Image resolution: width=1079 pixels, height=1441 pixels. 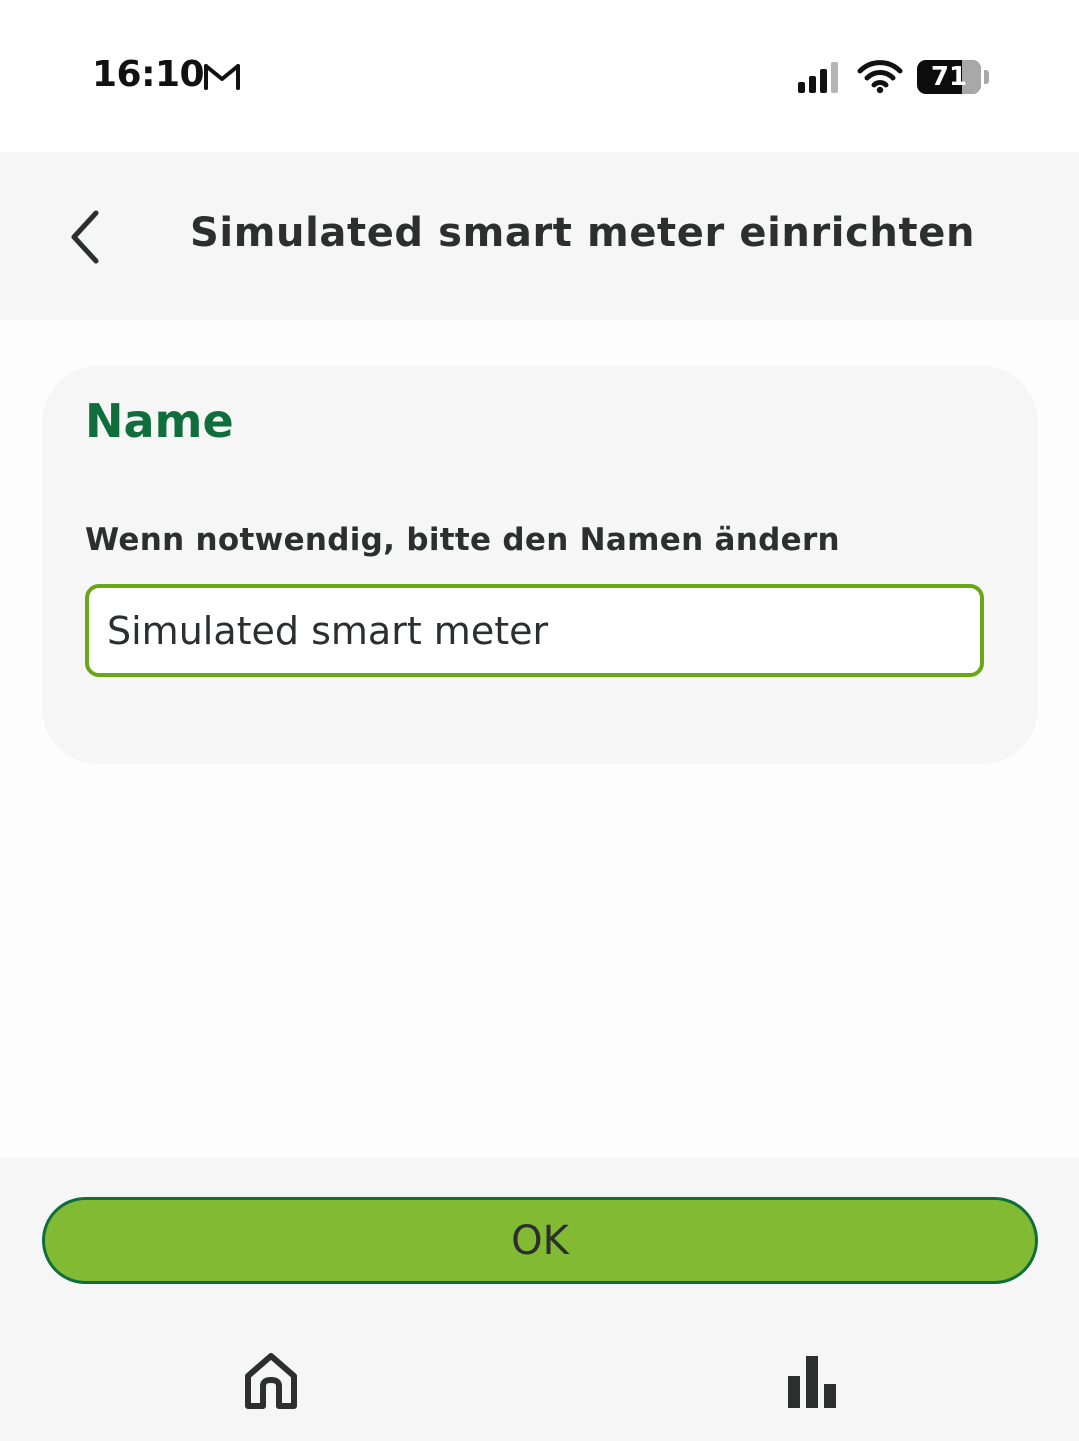 What do you see at coordinates (880, 76) in the screenshot?
I see `wifi-icon` at bounding box center [880, 76].